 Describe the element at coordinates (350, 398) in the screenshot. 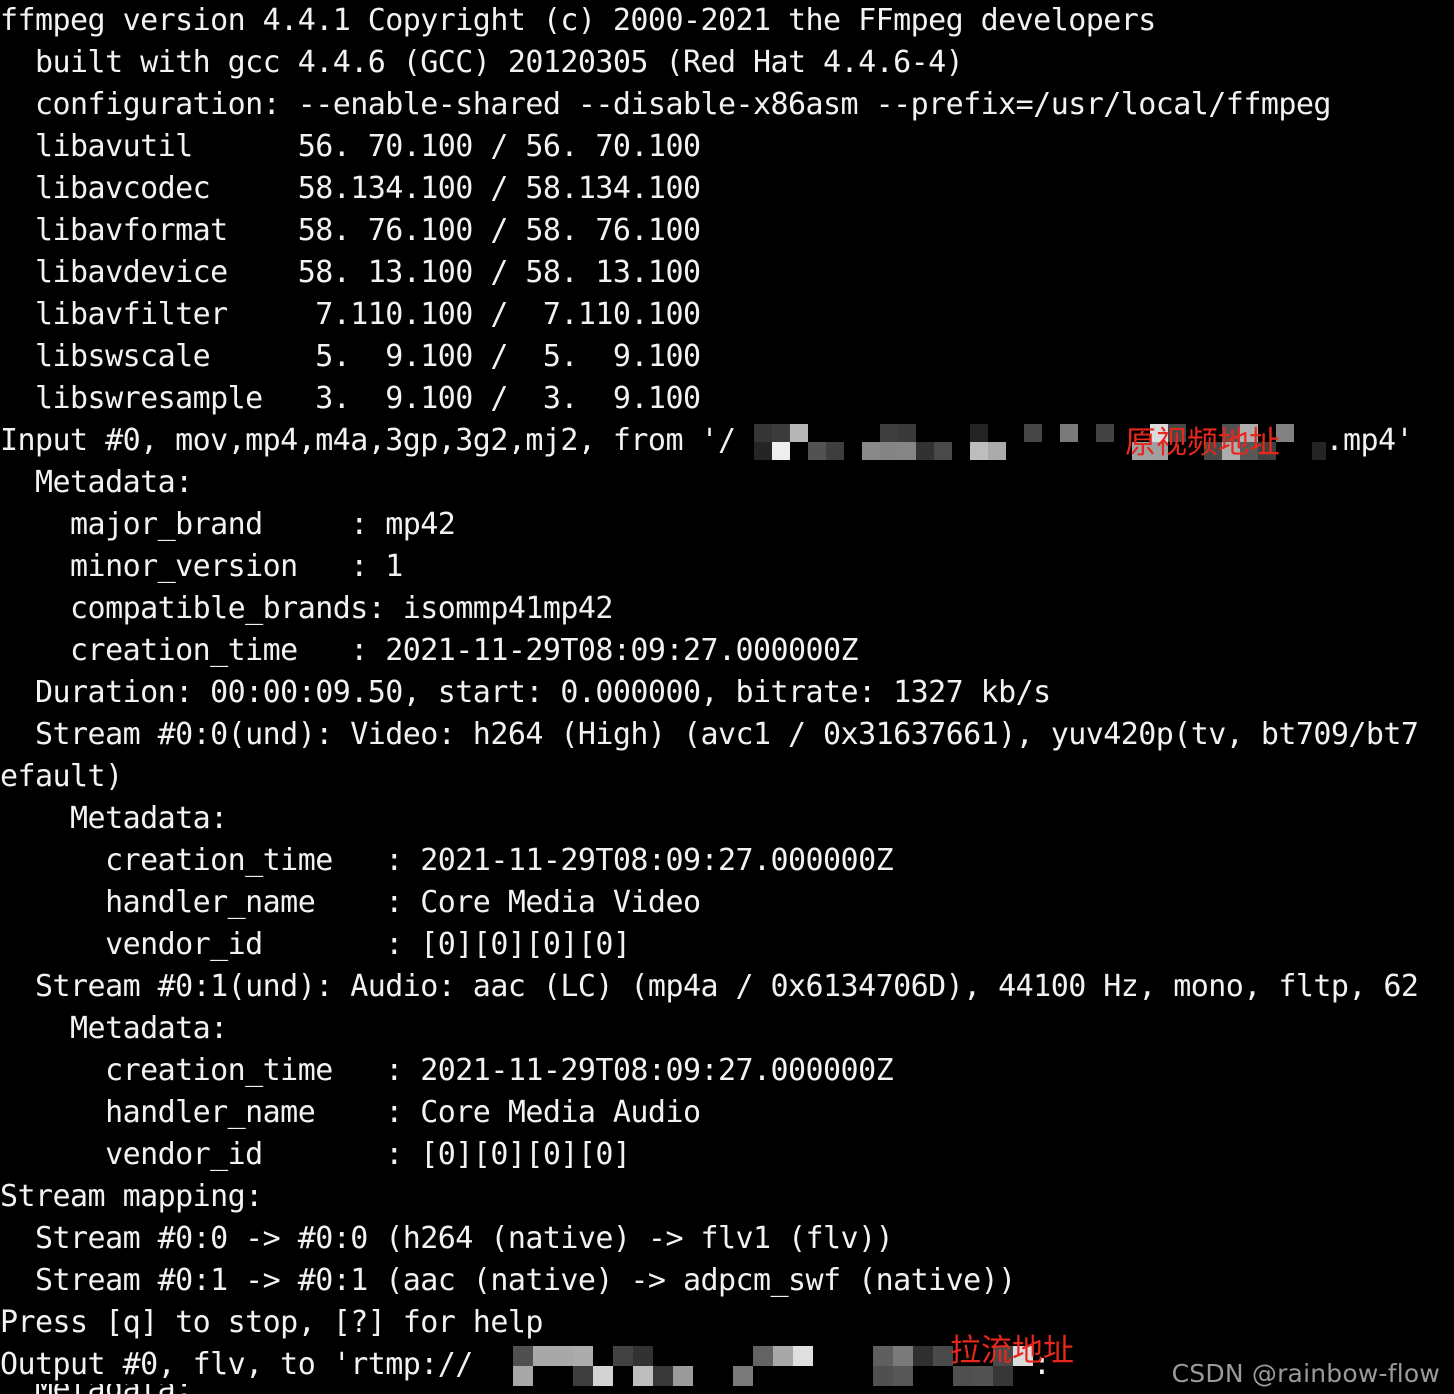

I see `line-text: libswresample 3. 9.100 / 3. 9.100` at that location.